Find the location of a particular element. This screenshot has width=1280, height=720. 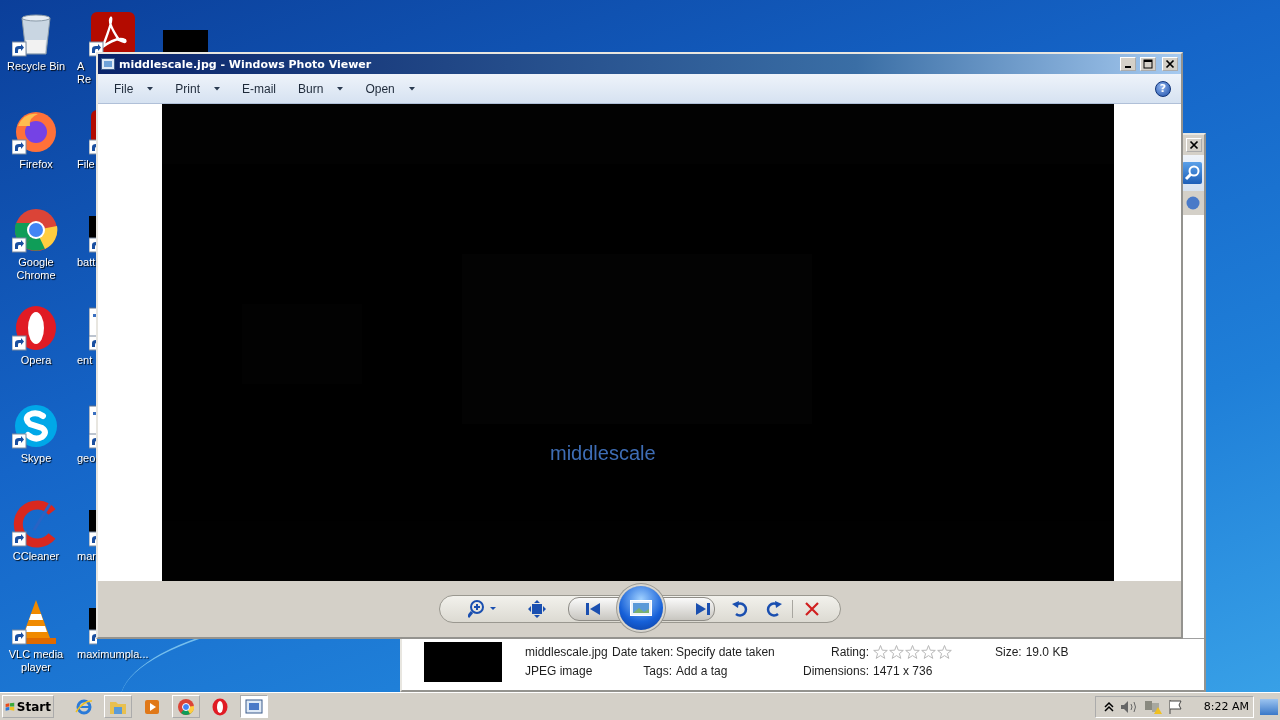

rotate-left-icon is located at coordinates (739, 609).